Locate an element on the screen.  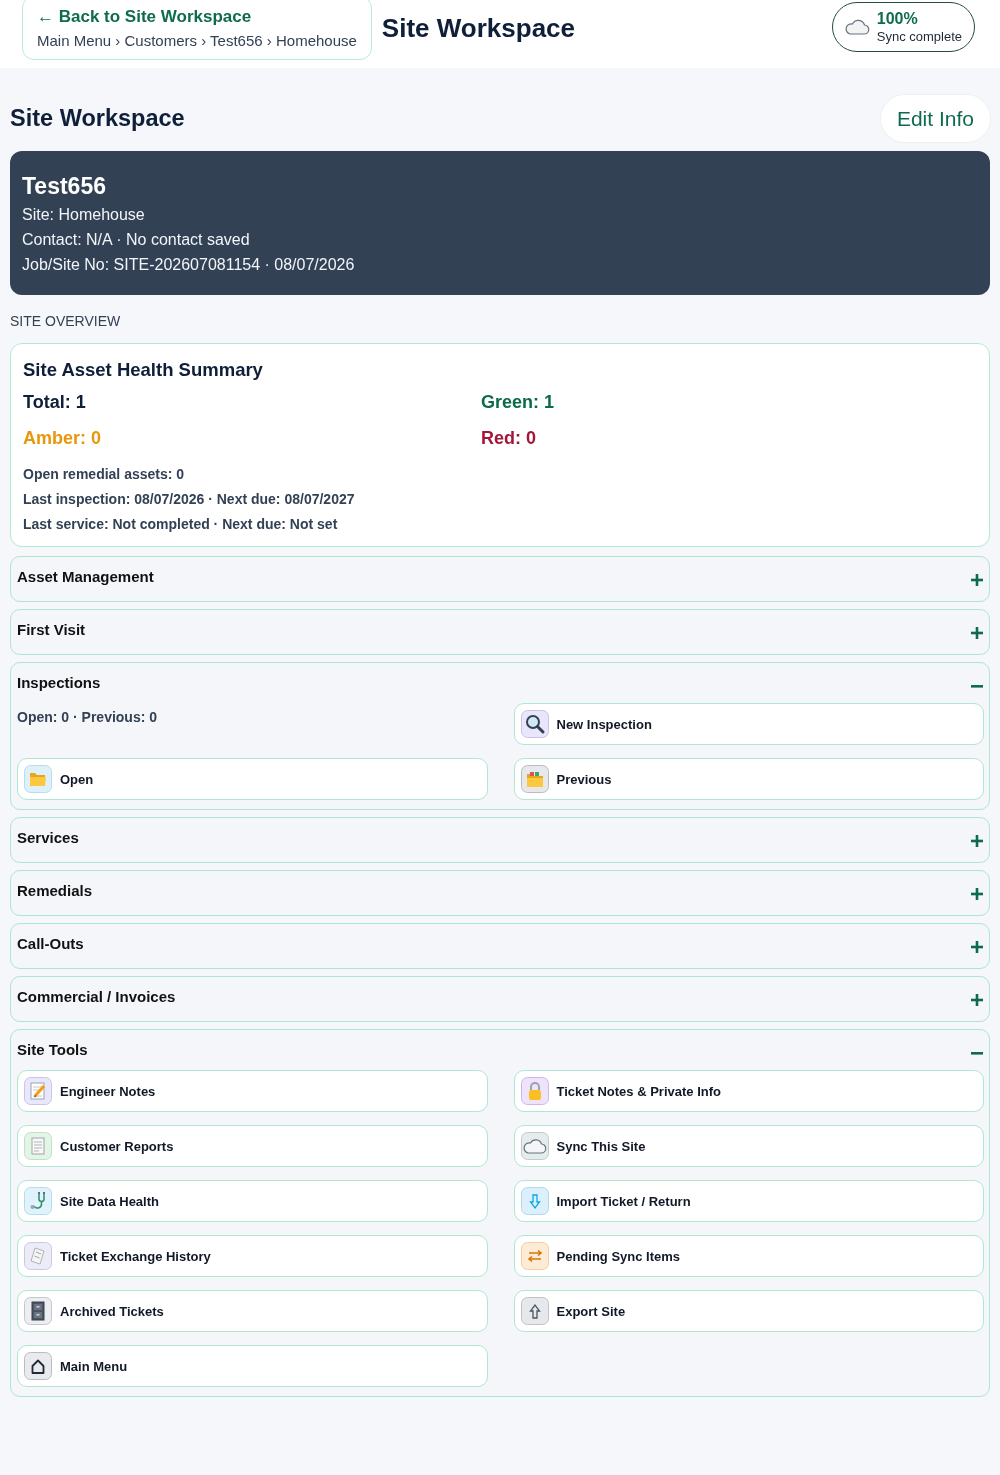
action-button: Open is located at coordinates (252, 779).